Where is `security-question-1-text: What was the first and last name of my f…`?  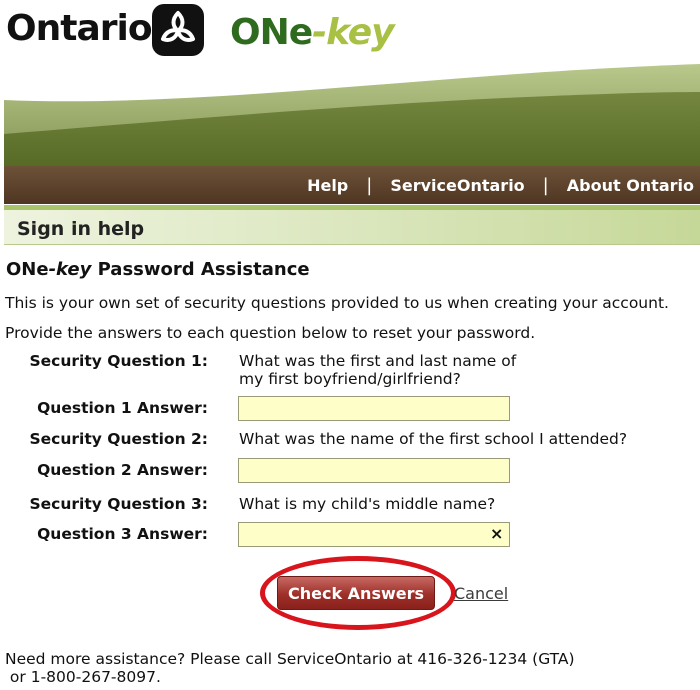
security-question-1-text: What was the first and last name of my f… is located at coordinates (377, 370).